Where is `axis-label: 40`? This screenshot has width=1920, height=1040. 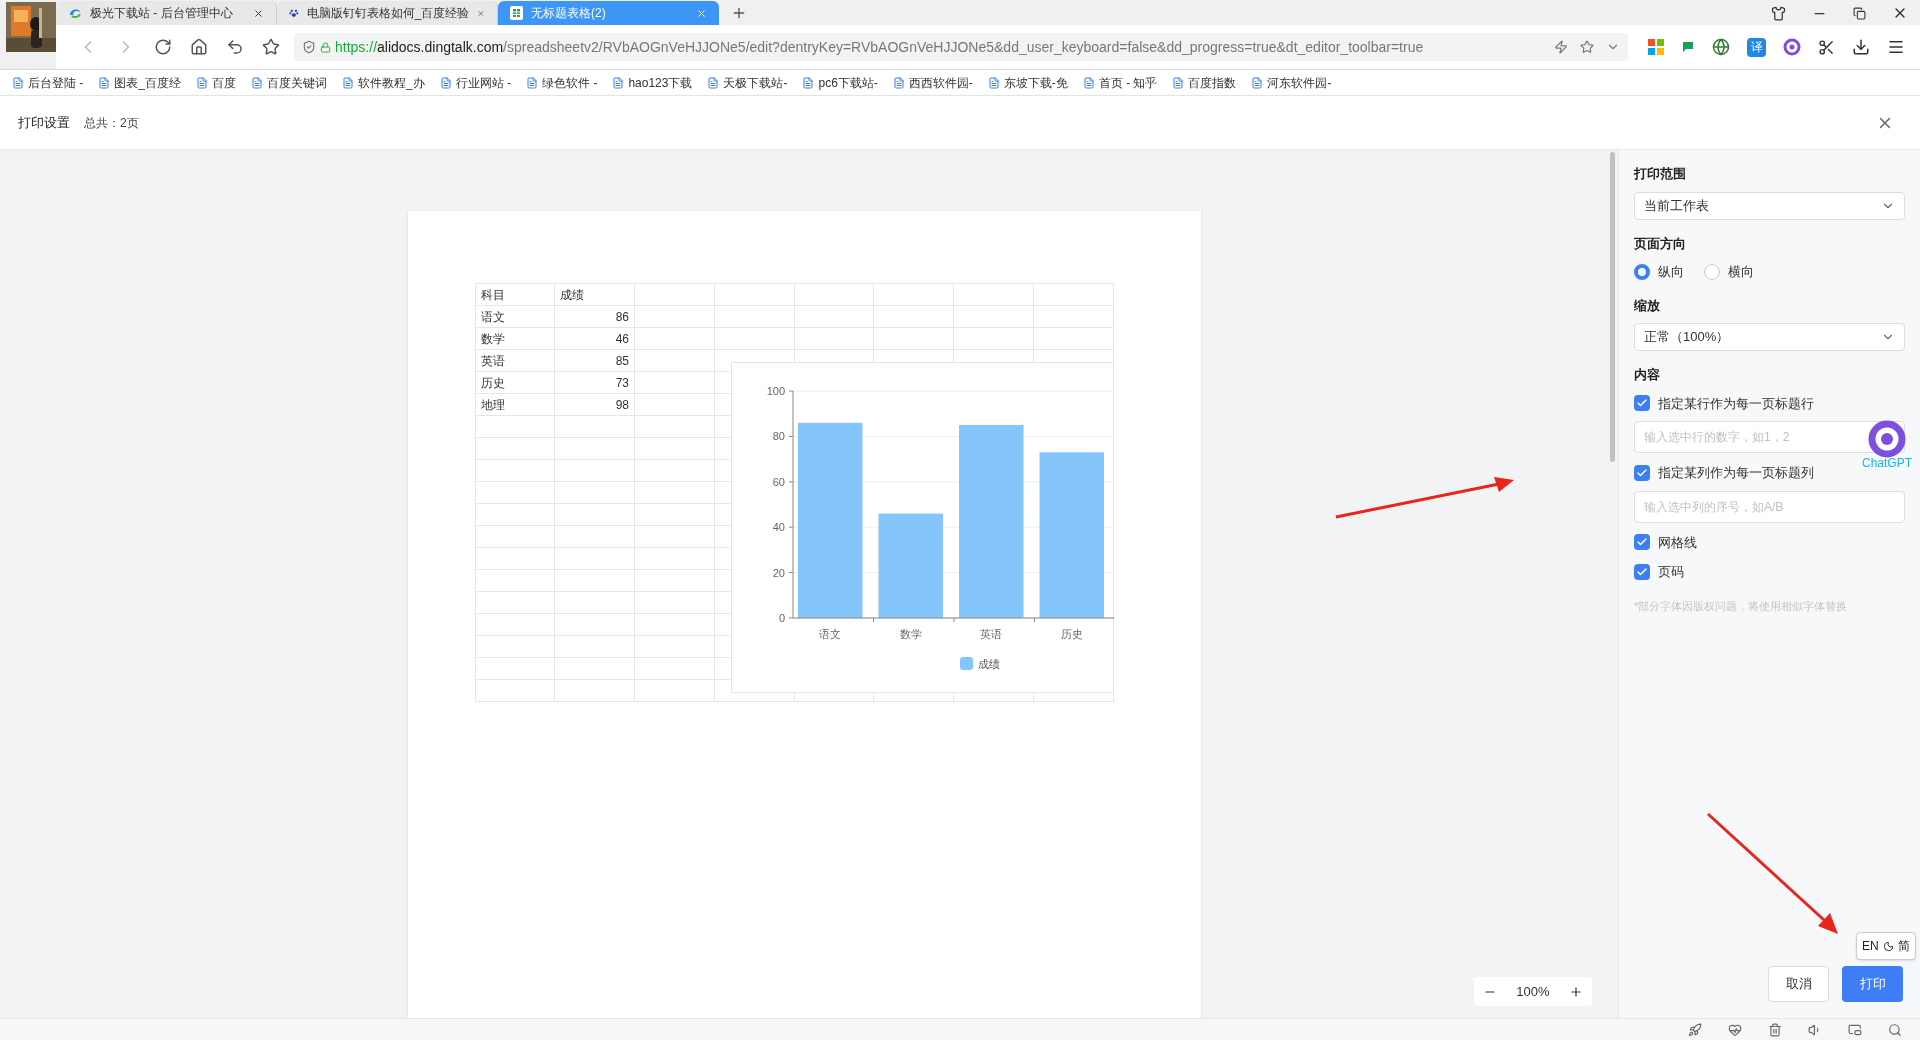
axis-label: 40 is located at coordinates (778, 527).